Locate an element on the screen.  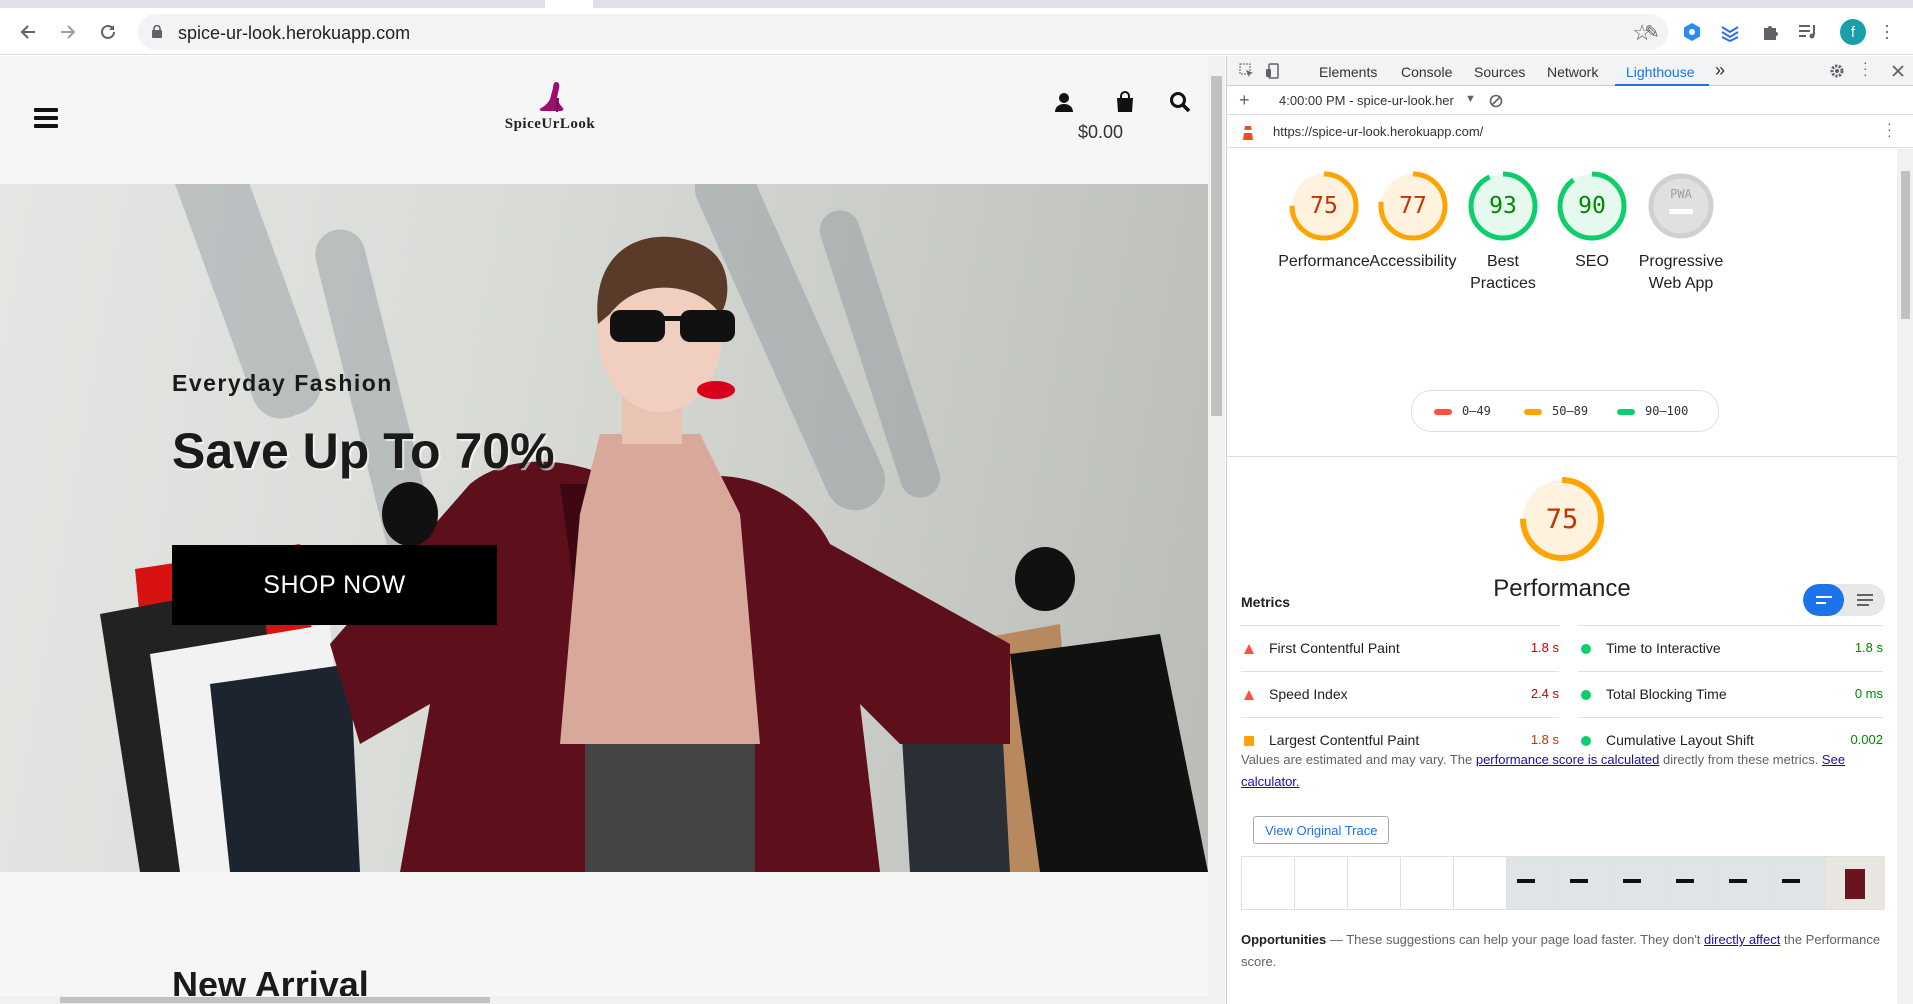
report-url-bar: https://spice-ur-look.herokuapp.com/ · · · is located at coordinates (1570, 132).